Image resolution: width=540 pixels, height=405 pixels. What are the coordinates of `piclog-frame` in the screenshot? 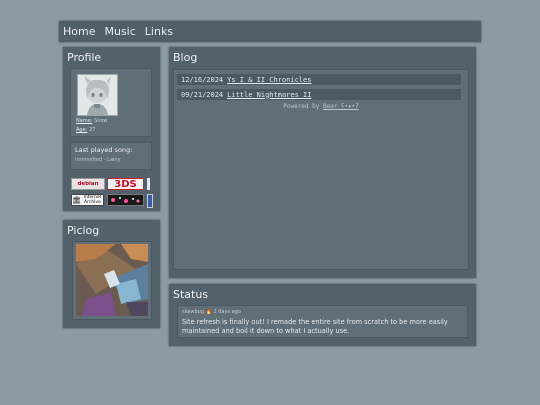 It's located at (112, 280).